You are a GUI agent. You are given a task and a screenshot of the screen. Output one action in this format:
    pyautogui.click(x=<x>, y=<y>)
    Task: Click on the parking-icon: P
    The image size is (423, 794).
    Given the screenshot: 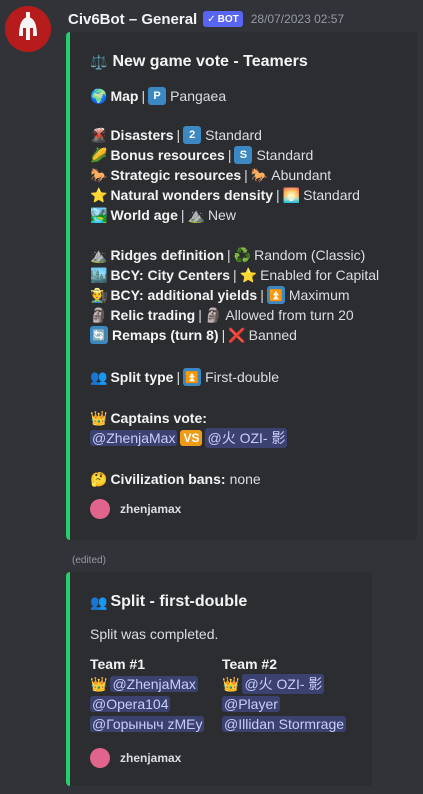 What is the action you would take?
    pyautogui.click(x=157, y=96)
    